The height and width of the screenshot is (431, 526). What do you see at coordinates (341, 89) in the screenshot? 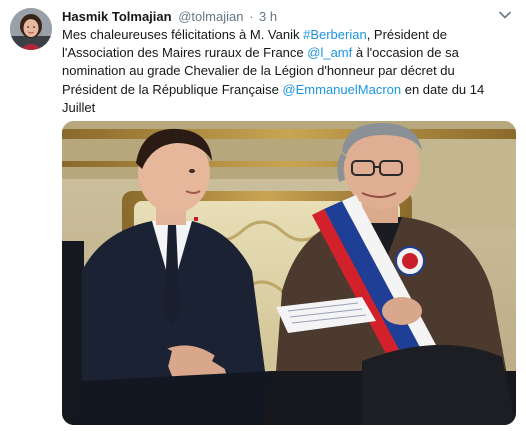
I see `mention-link-macron: @EmmanuelMacron` at bounding box center [341, 89].